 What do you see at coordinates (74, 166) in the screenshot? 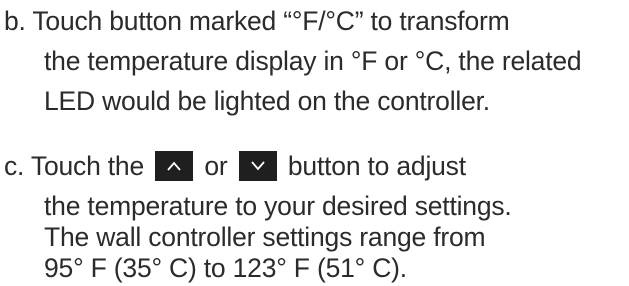
I see `step-c-prefix: c. Touch the` at bounding box center [74, 166].